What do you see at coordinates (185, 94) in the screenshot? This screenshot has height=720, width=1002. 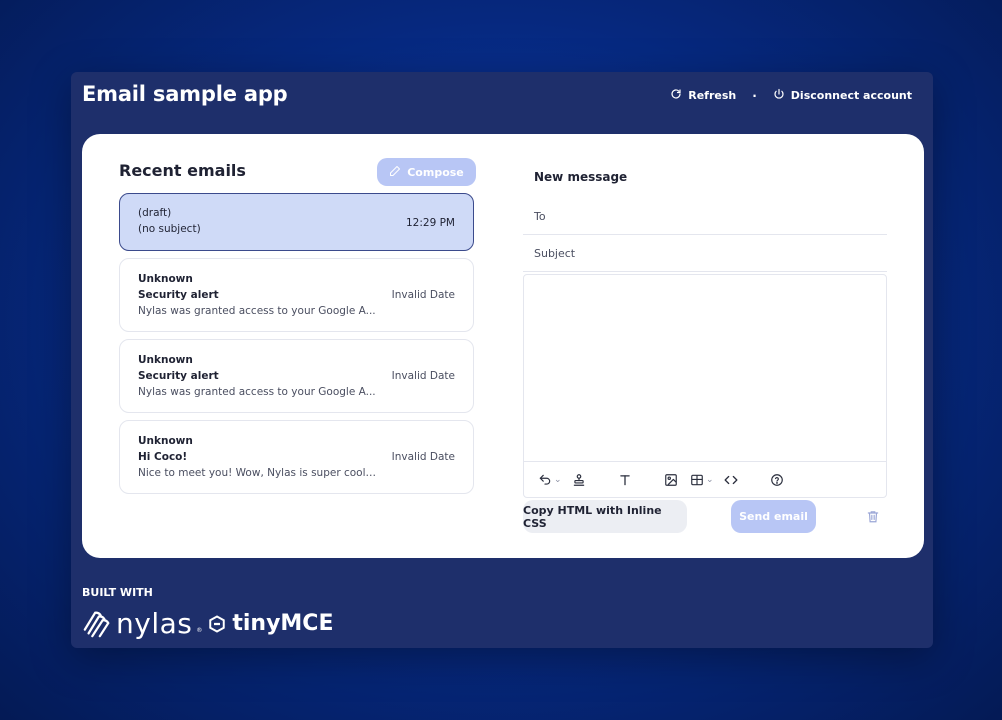 I see `app-title: Email sample app` at bounding box center [185, 94].